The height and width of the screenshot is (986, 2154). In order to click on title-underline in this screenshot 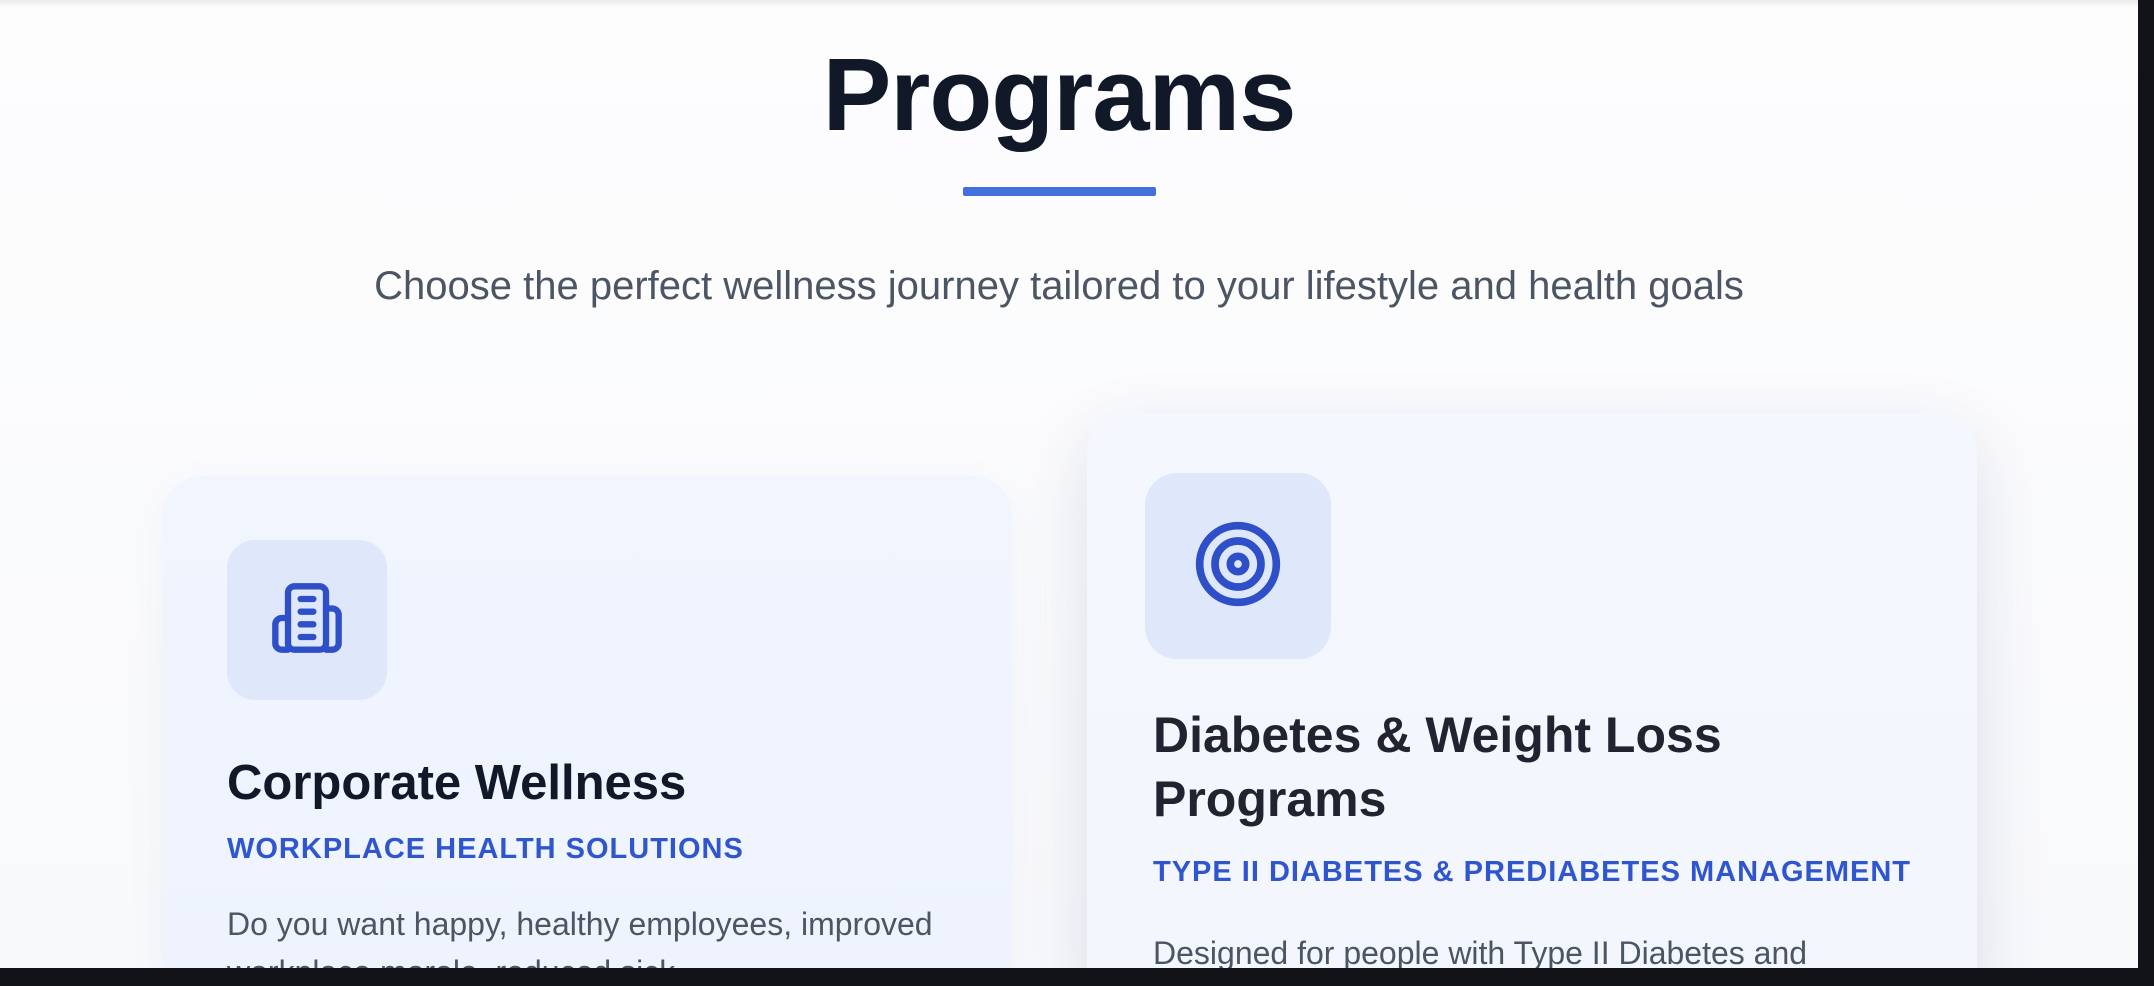, I will do `click(1059, 191)`.